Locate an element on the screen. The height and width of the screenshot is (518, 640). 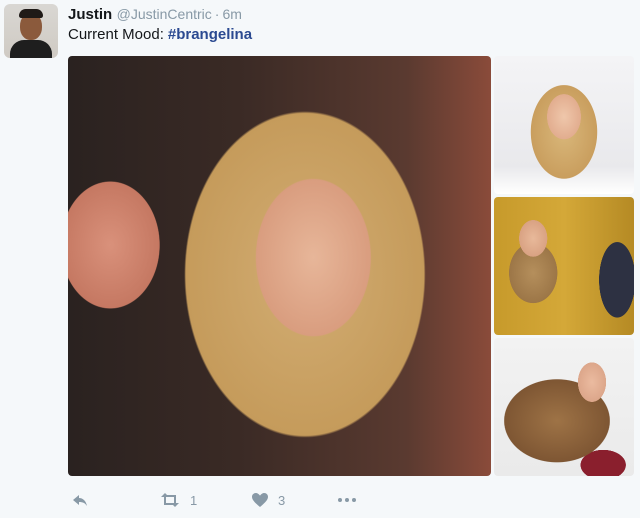
retweet-icon is located at coordinates (170, 500).